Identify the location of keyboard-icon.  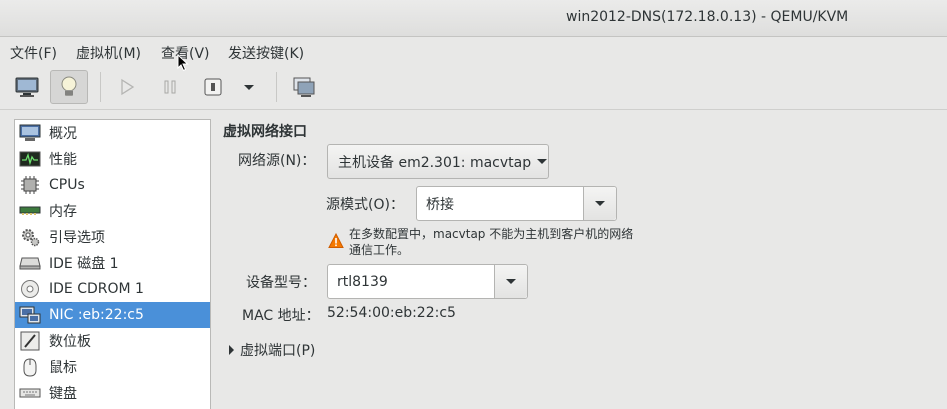
(30, 393).